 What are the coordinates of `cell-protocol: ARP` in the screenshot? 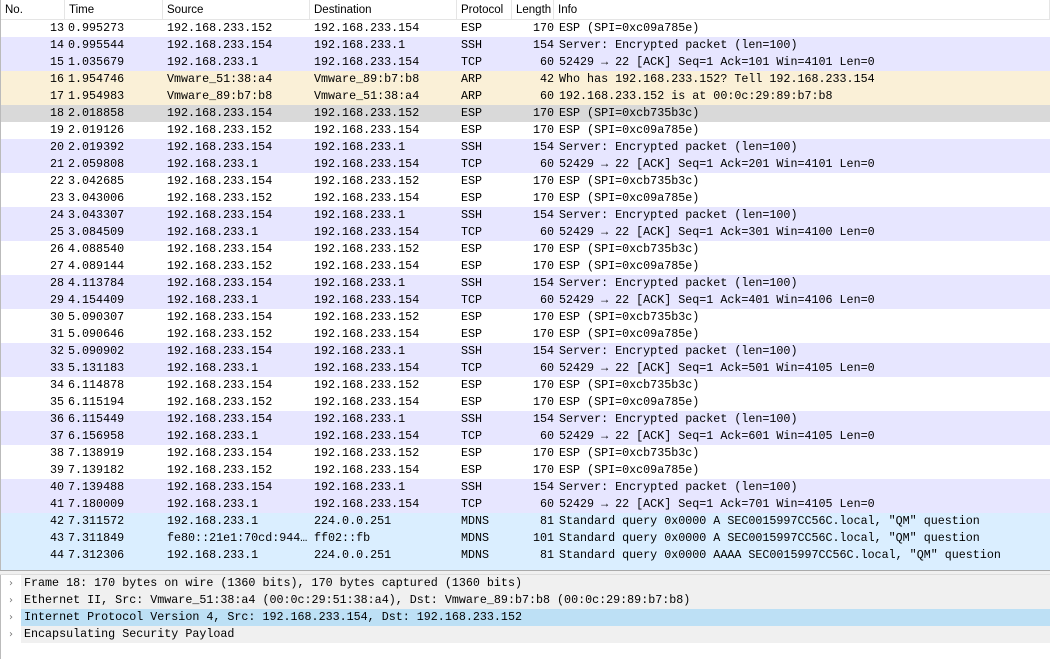 It's located at (472, 96).